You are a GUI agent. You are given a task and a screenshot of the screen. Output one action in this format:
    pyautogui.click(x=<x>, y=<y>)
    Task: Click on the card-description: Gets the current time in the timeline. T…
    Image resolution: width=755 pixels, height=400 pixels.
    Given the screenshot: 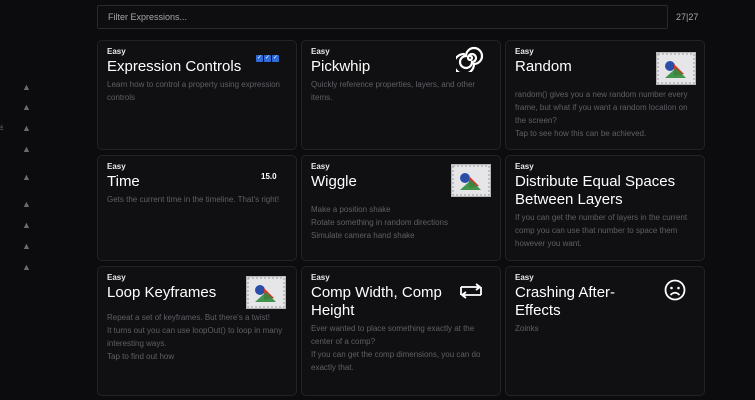 What is the action you would take?
    pyautogui.click(x=197, y=199)
    